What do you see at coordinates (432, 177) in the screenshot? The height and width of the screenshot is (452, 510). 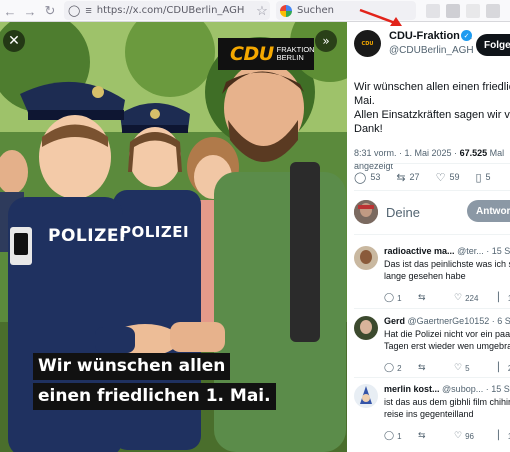 I see `tweet-actions: ◯ 53 ⇆ 27 ♡ 59 ▯ 5` at bounding box center [432, 177].